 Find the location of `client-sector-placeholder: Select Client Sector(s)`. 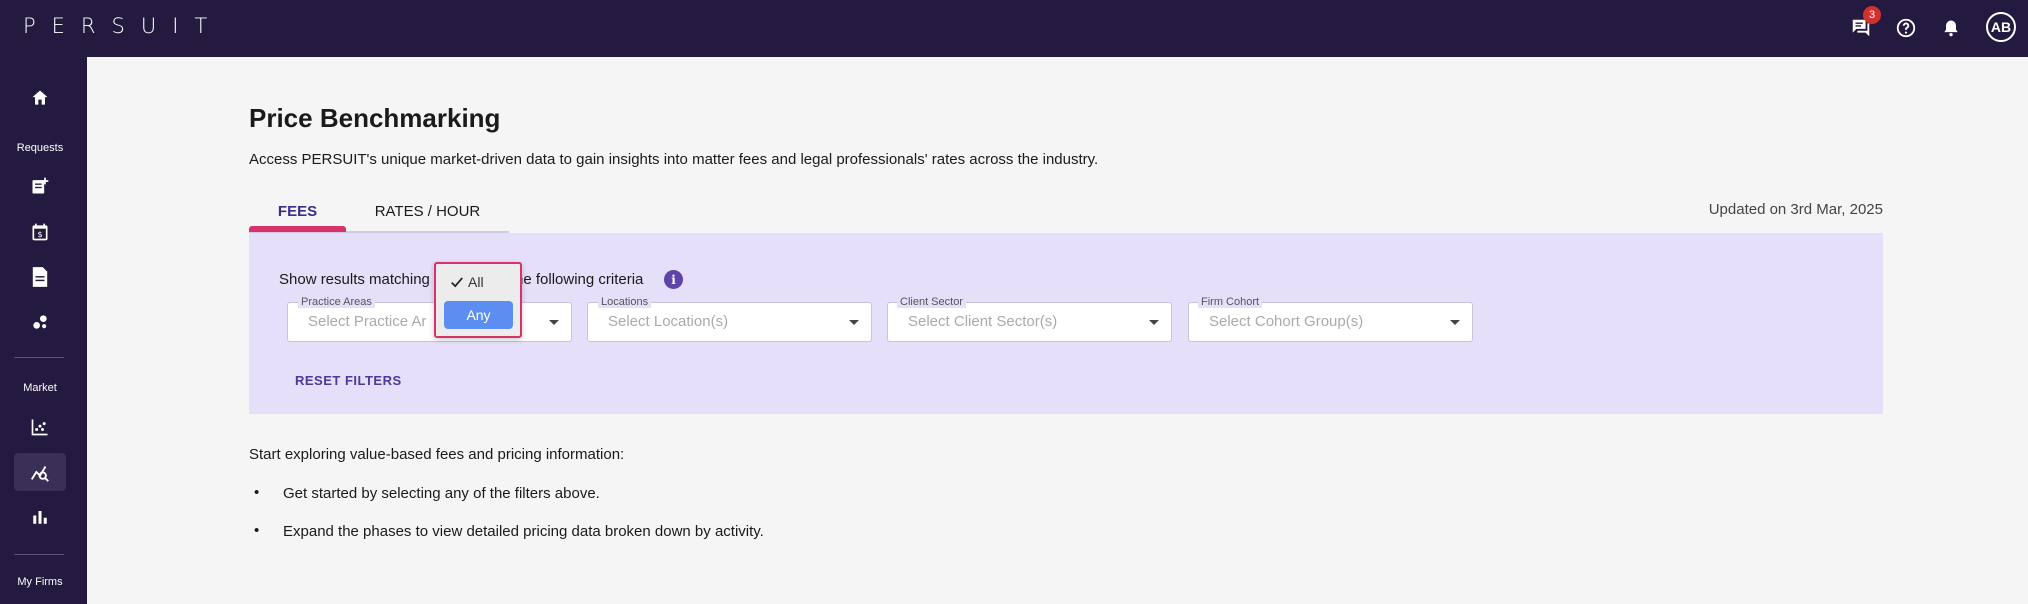

client-sector-placeholder: Select Client Sector(s) is located at coordinates (983, 321).